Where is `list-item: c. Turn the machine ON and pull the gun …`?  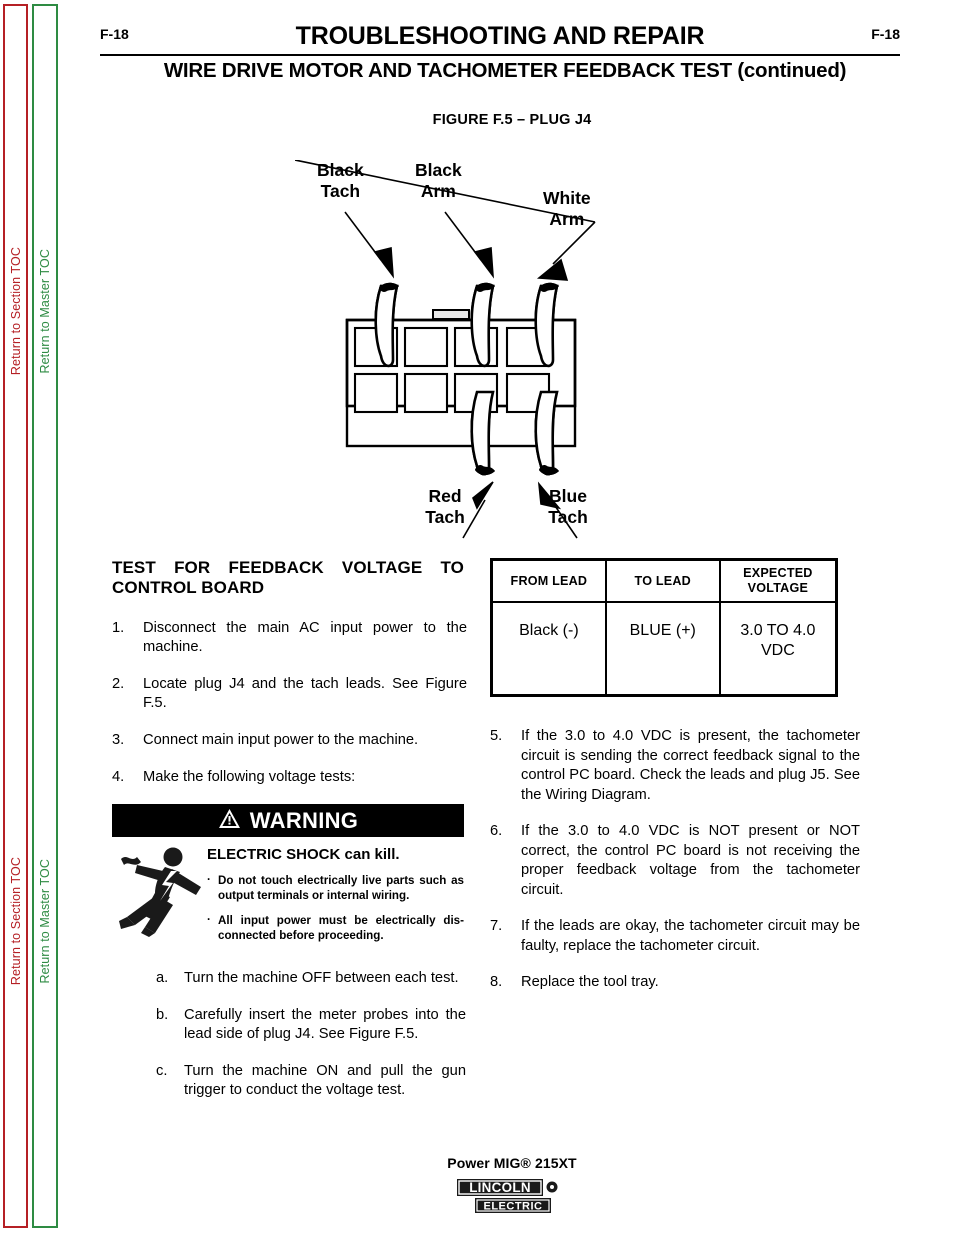
list-item: c. Turn the machine ON and pull the gun … is located at coordinates (311, 1081).